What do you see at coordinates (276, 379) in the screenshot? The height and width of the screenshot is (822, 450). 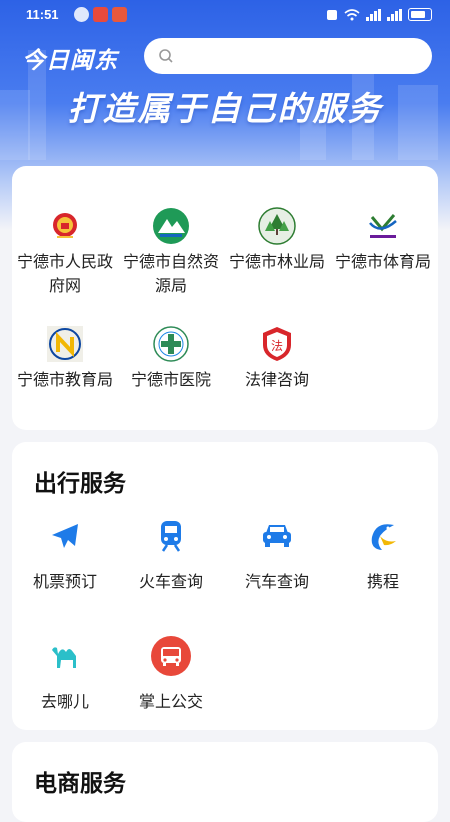 I see `gov-item-label: 法律咨询` at bounding box center [276, 379].